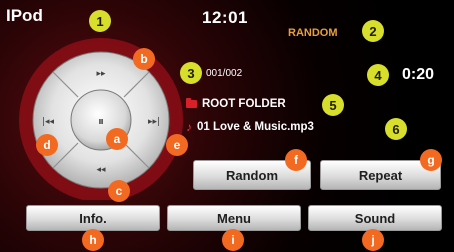 This screenshot has width=454, height=252. Describe the element at coordinates (244, 104) in the screenshot. I see `folder-name: ROOT FOLDER` at that location.